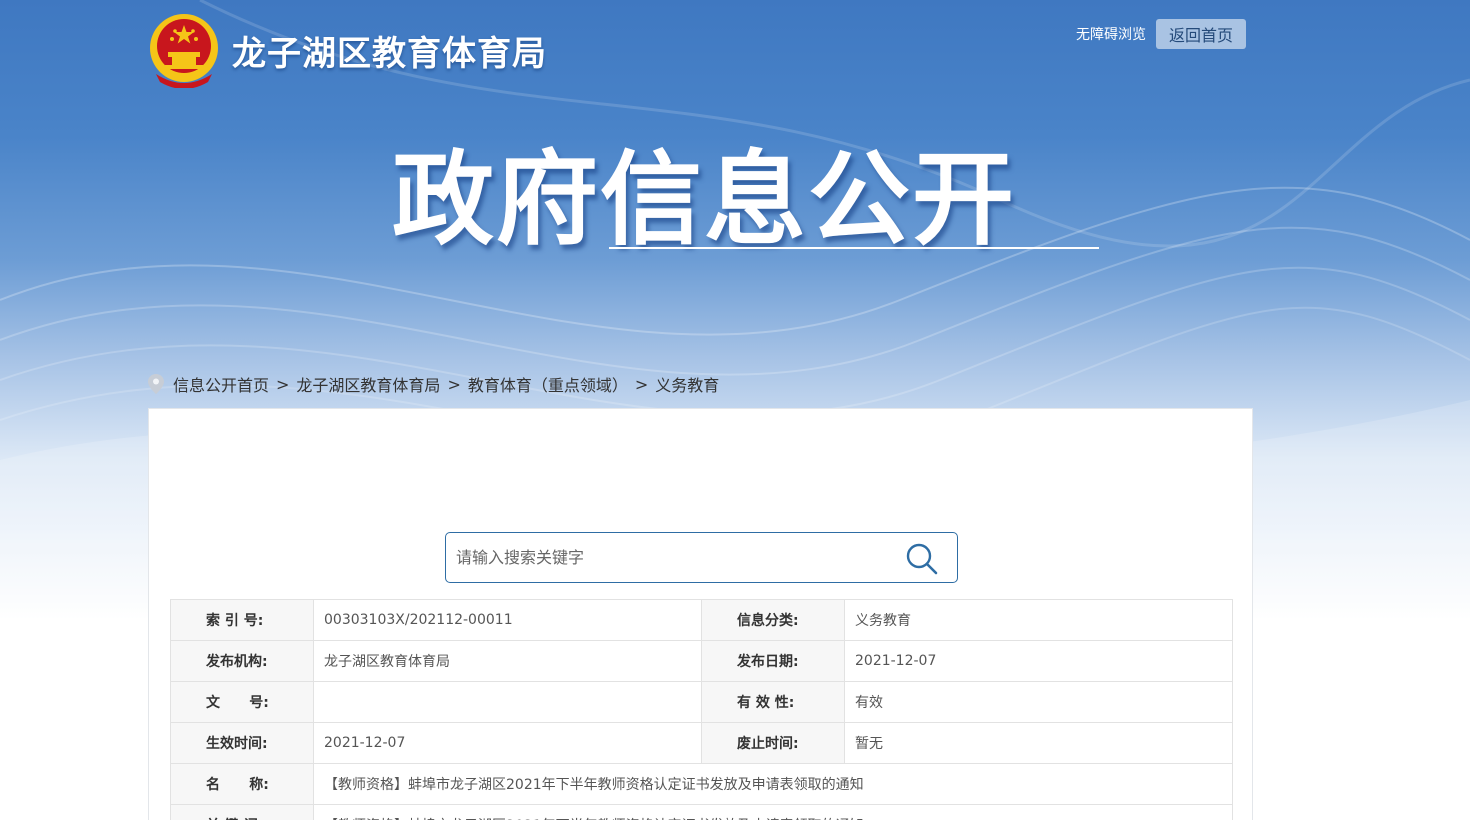 The height and width of the screenshot is (820, 1470). I want to click on index-number-value: 00303103X/202112-00011, so click(507, 620).